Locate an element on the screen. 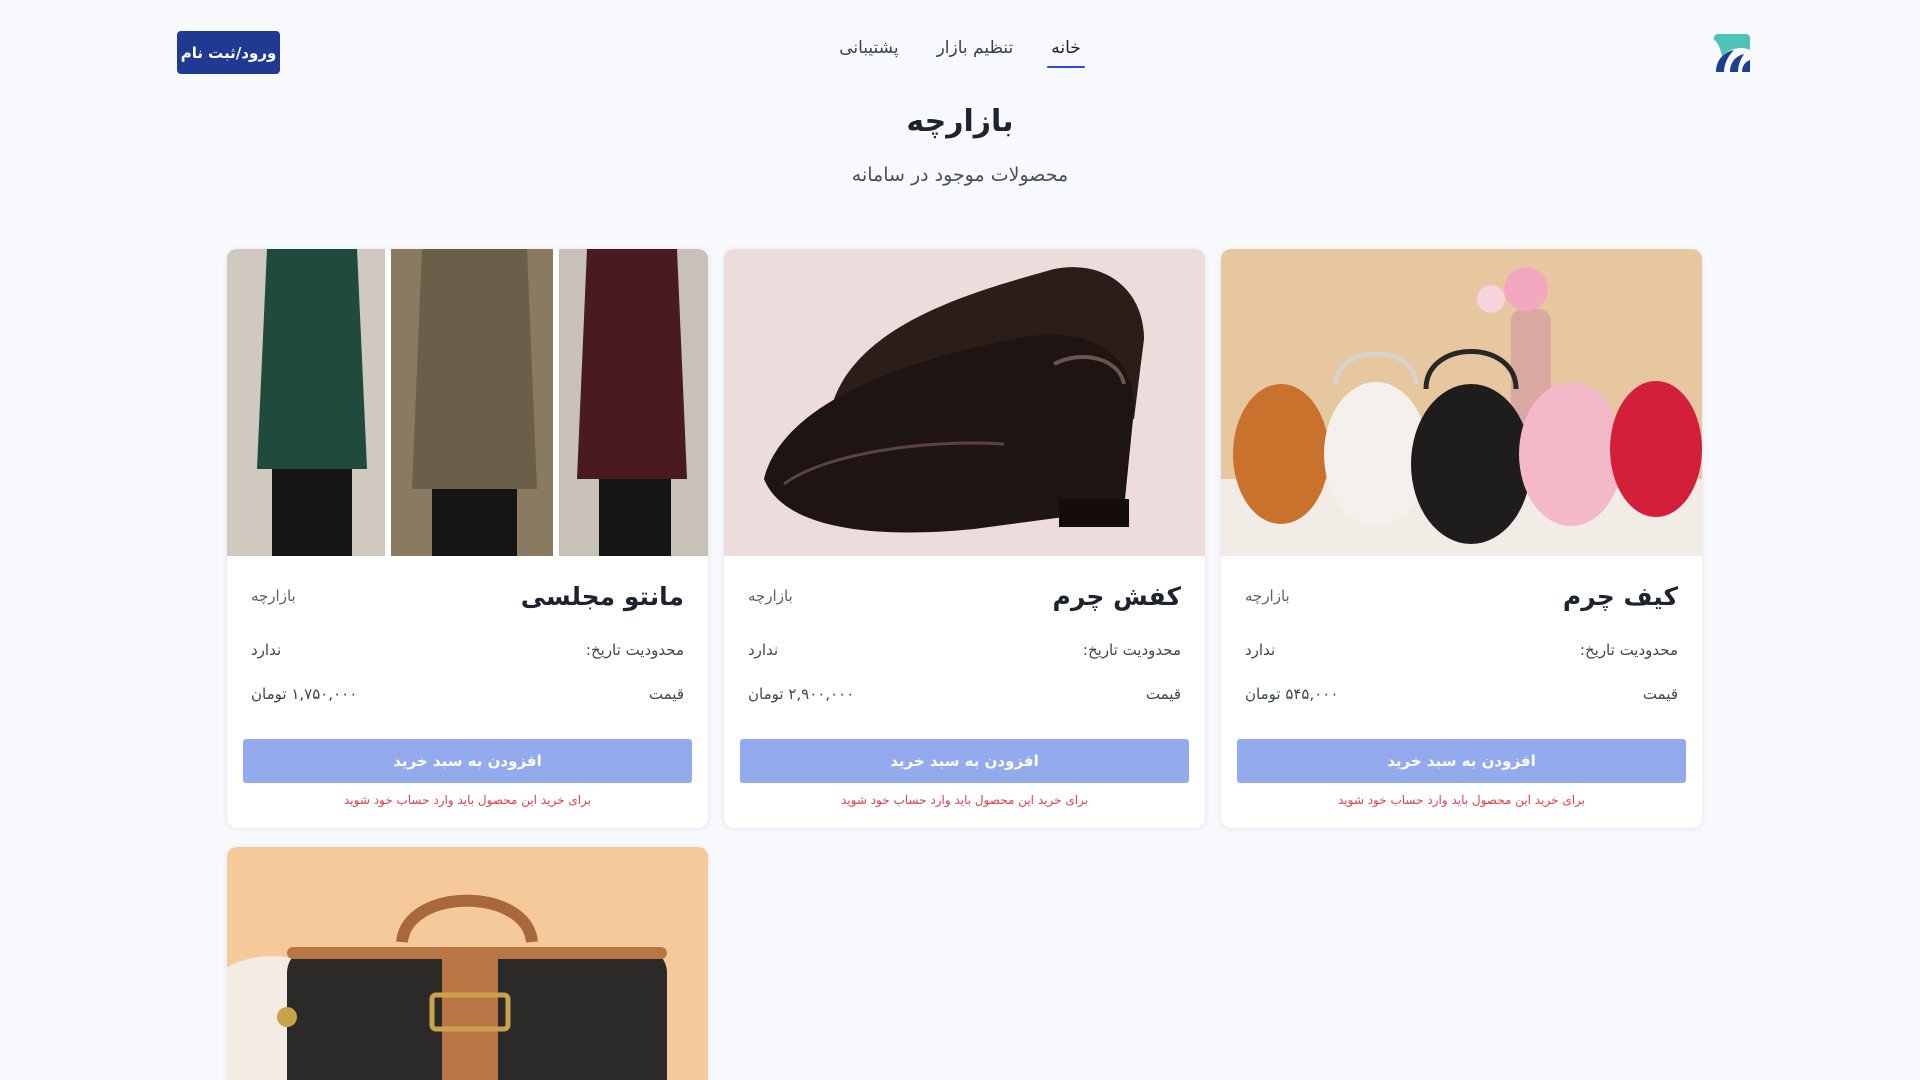  product-image-leather-bag is located at coordinates (467, 963).